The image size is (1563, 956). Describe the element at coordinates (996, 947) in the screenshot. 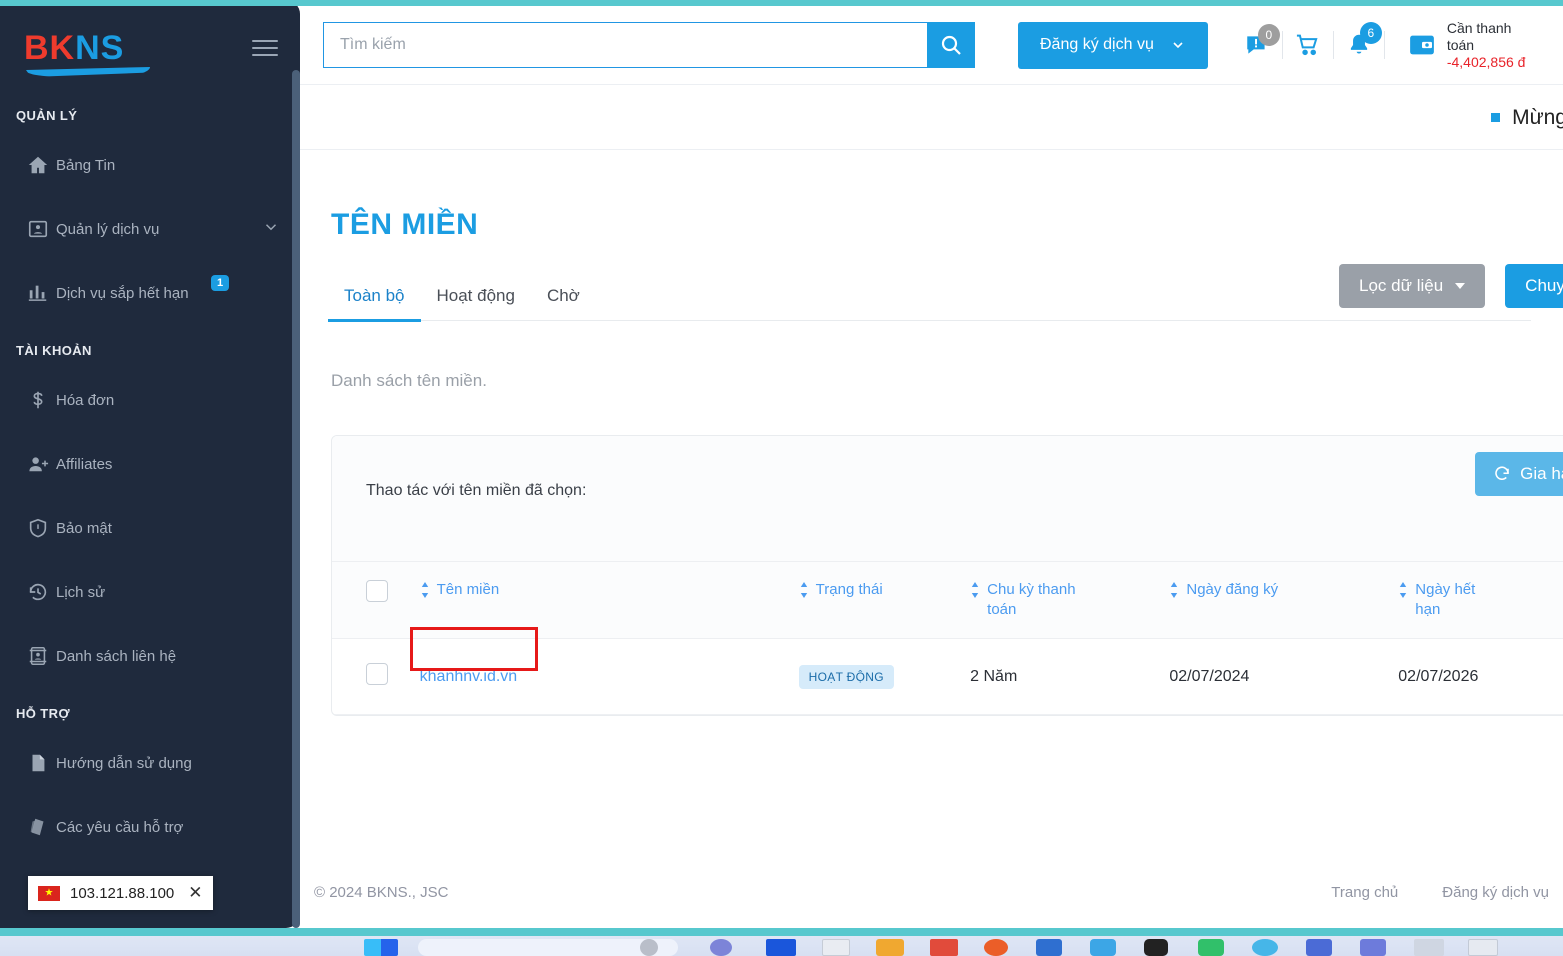

I see `taskbar-firefox-icon` at that location.